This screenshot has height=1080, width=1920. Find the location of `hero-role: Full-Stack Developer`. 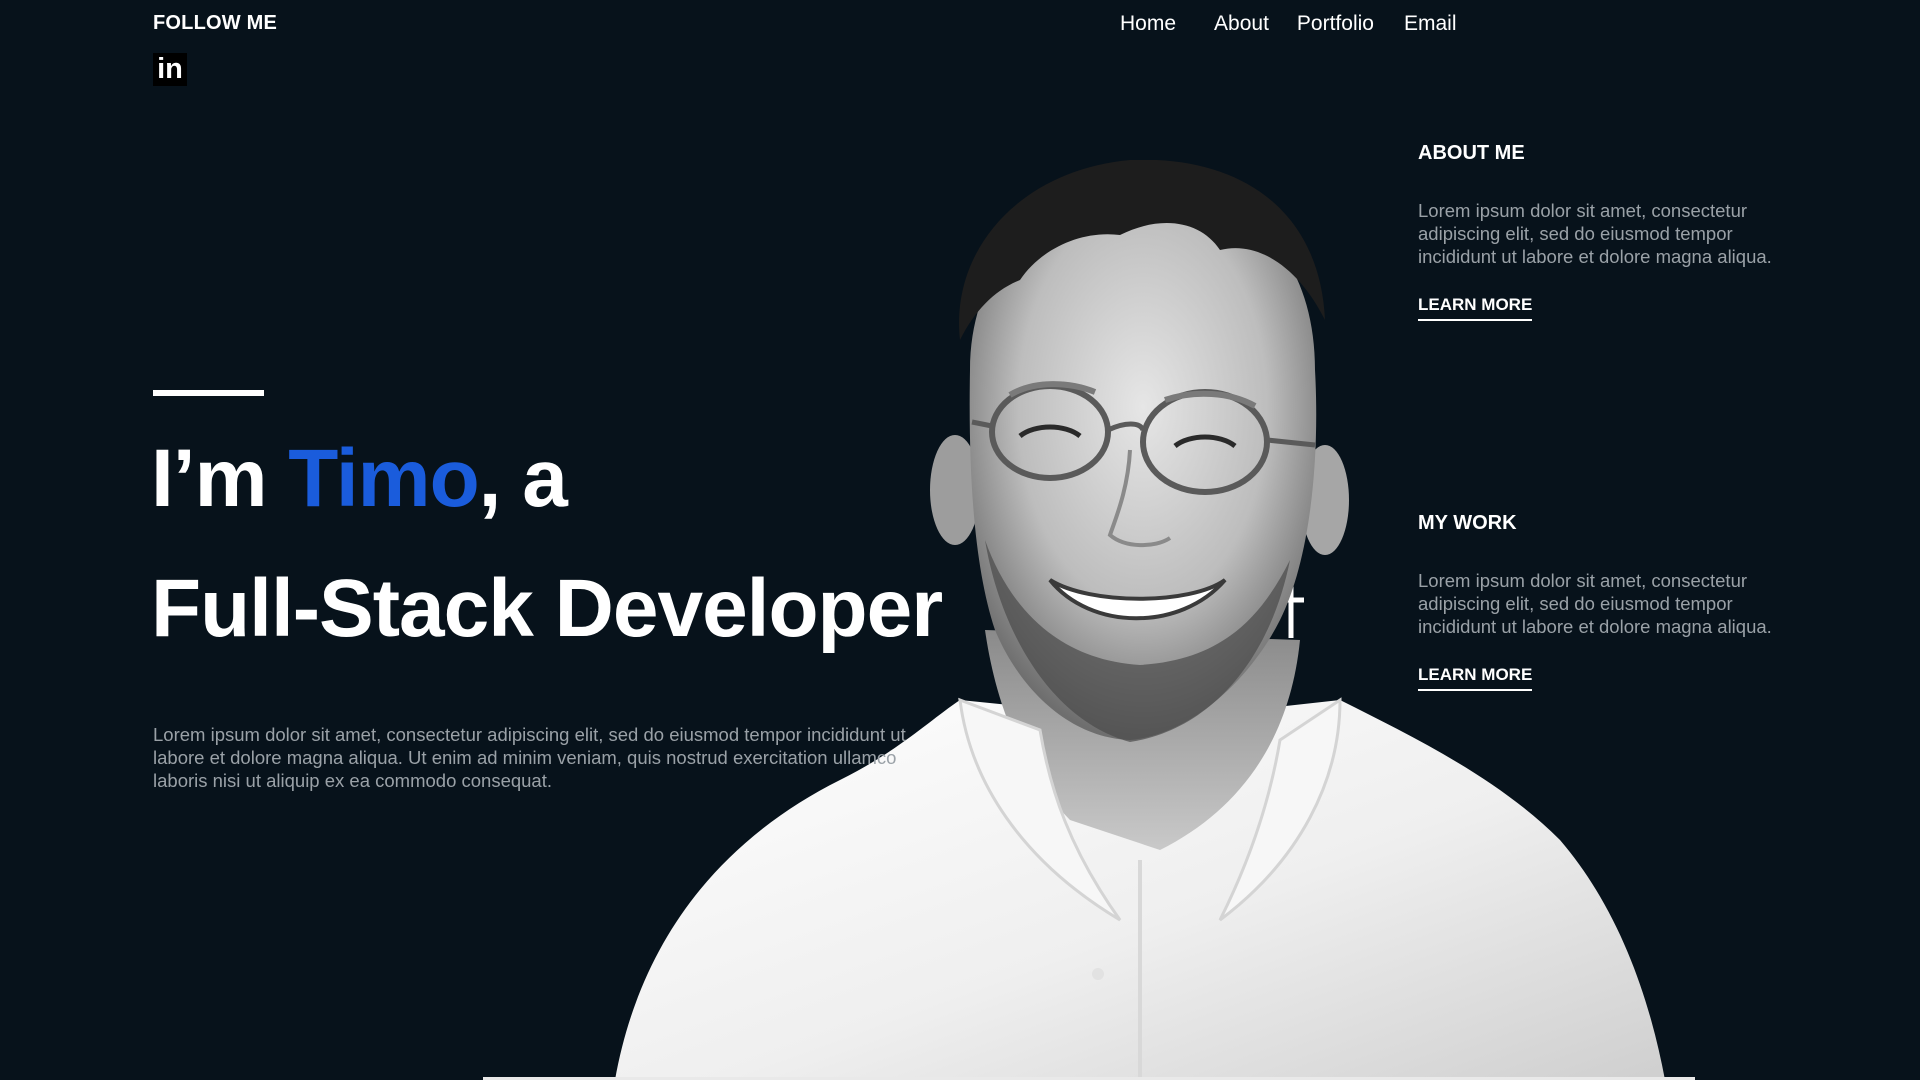

hero-role: Full-Stack Developer is located at coordinates (547, 608).